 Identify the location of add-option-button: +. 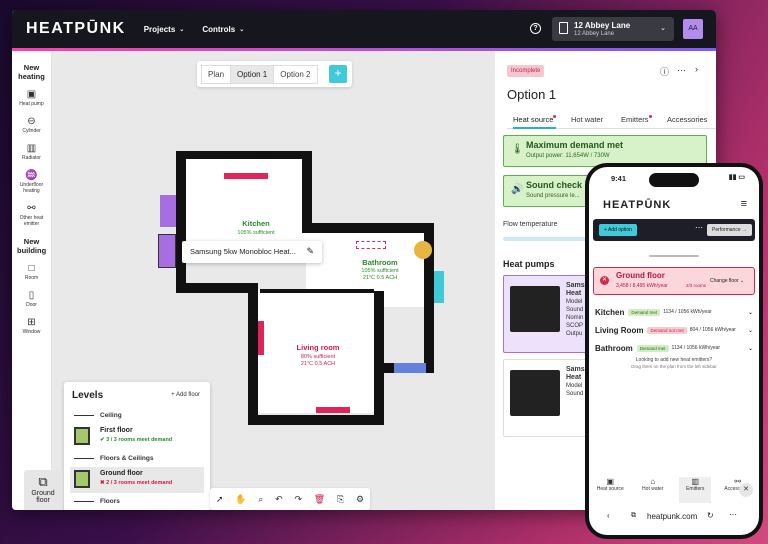
(338, 74).